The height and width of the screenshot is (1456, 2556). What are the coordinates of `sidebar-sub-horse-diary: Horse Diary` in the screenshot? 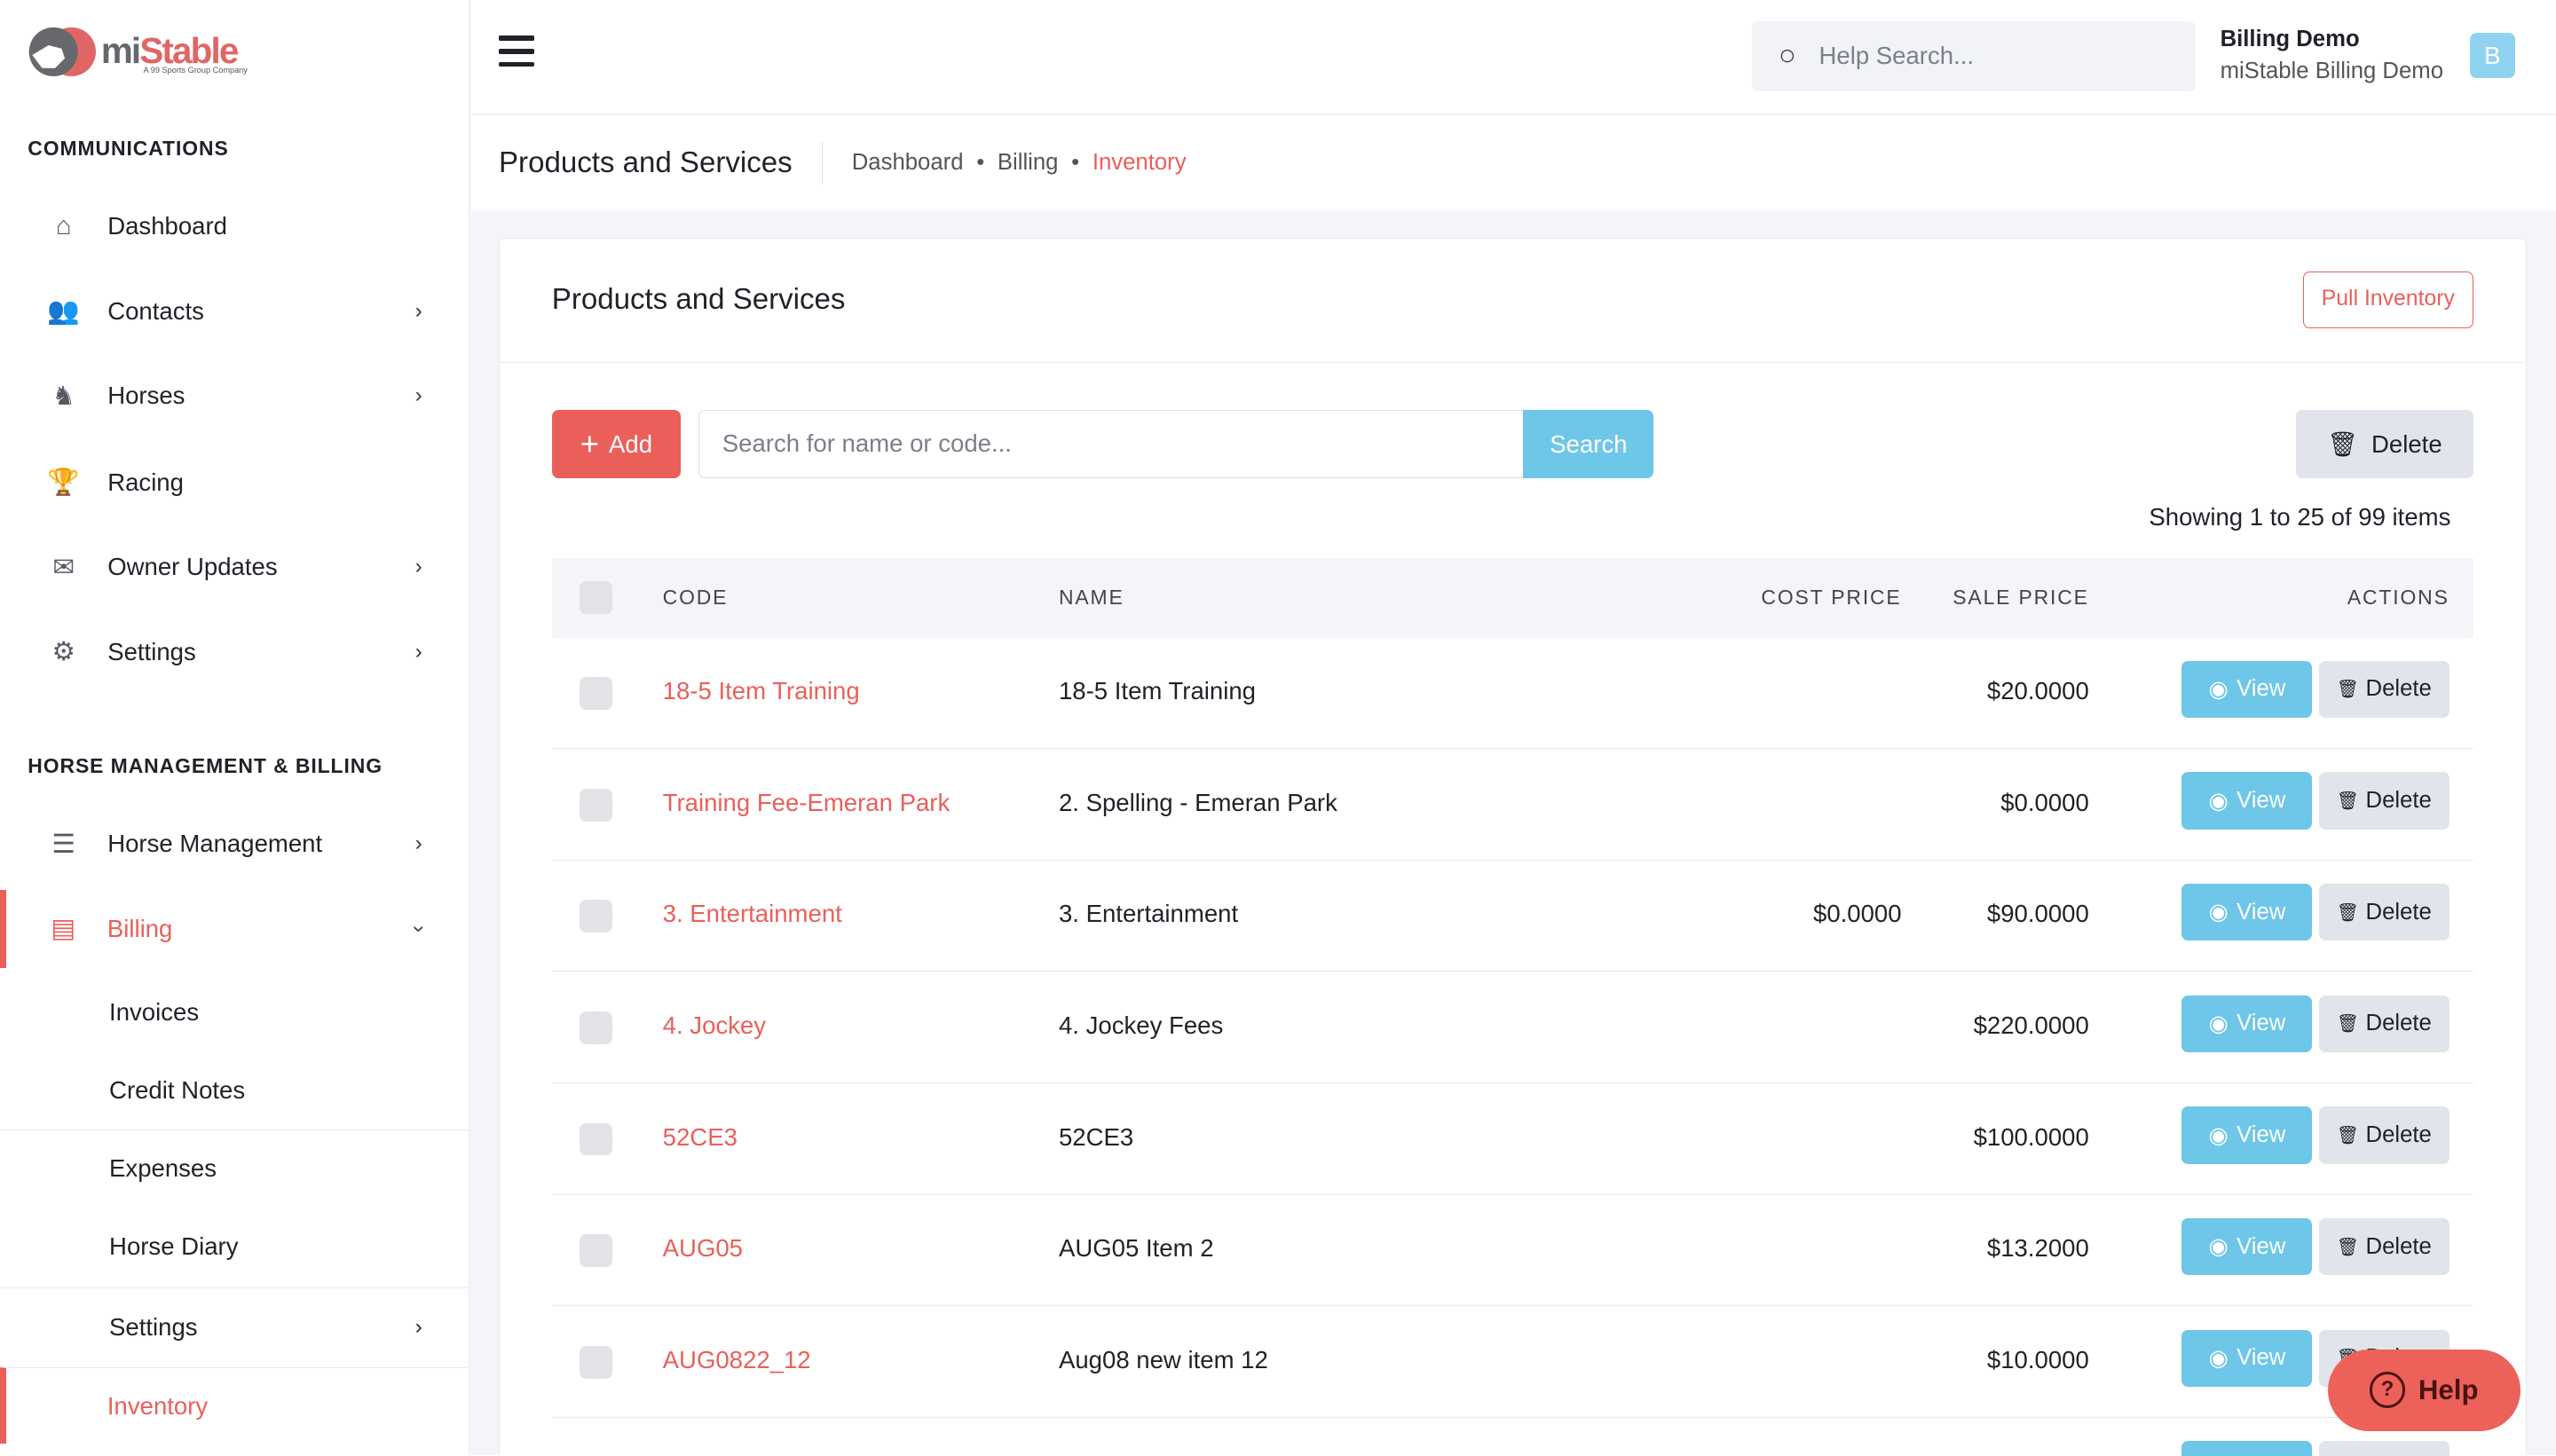 It's located at (234, 1247).